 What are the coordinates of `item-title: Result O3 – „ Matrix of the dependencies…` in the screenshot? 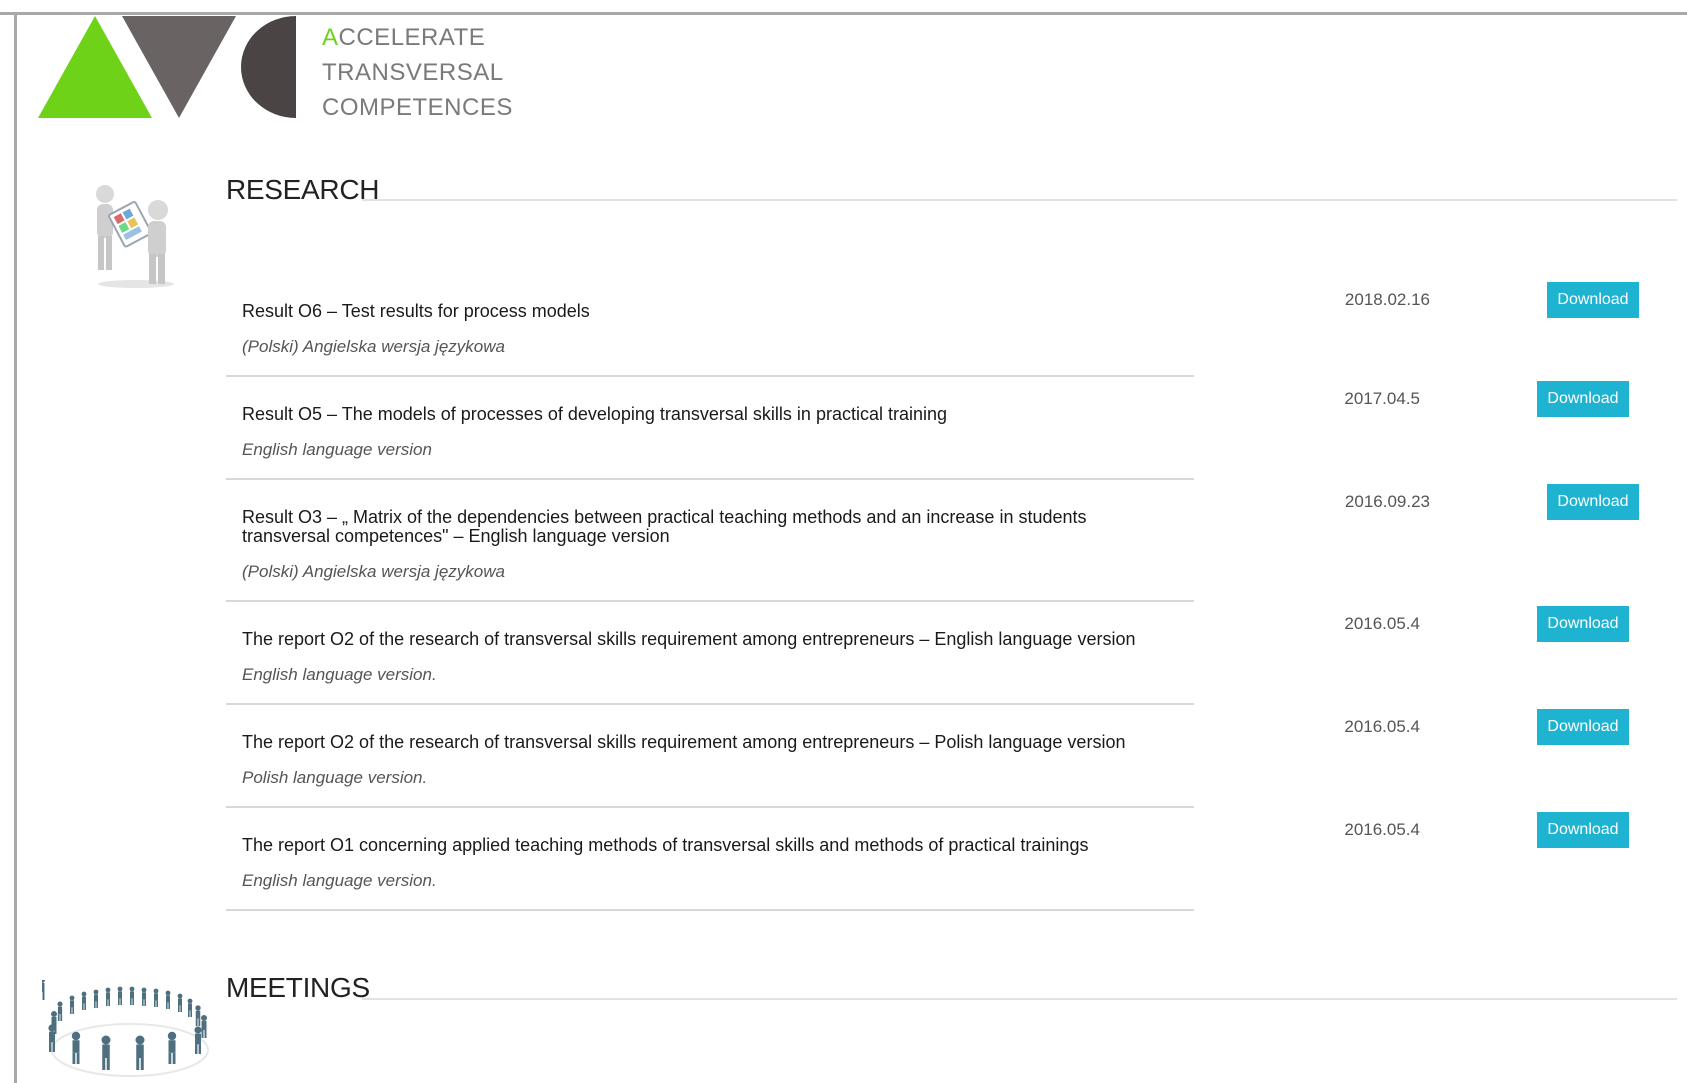 It's located at (710, 527).